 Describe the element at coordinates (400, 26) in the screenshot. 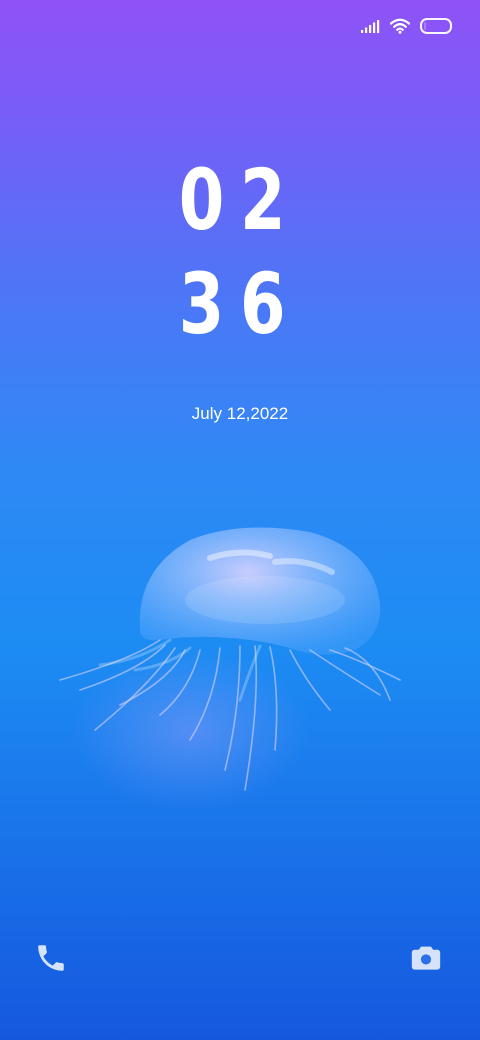

I see `wifi-icon` at that location.